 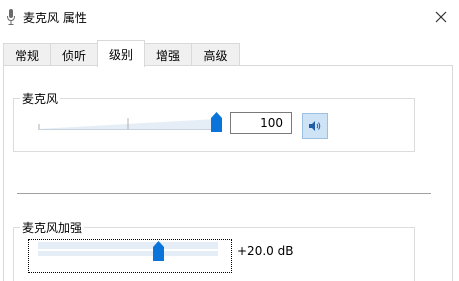 What do you see at coordinates (40, 98) in the screenshot?
I see `microphone-group-label: 麦克风` at bounding box center [40, 98].